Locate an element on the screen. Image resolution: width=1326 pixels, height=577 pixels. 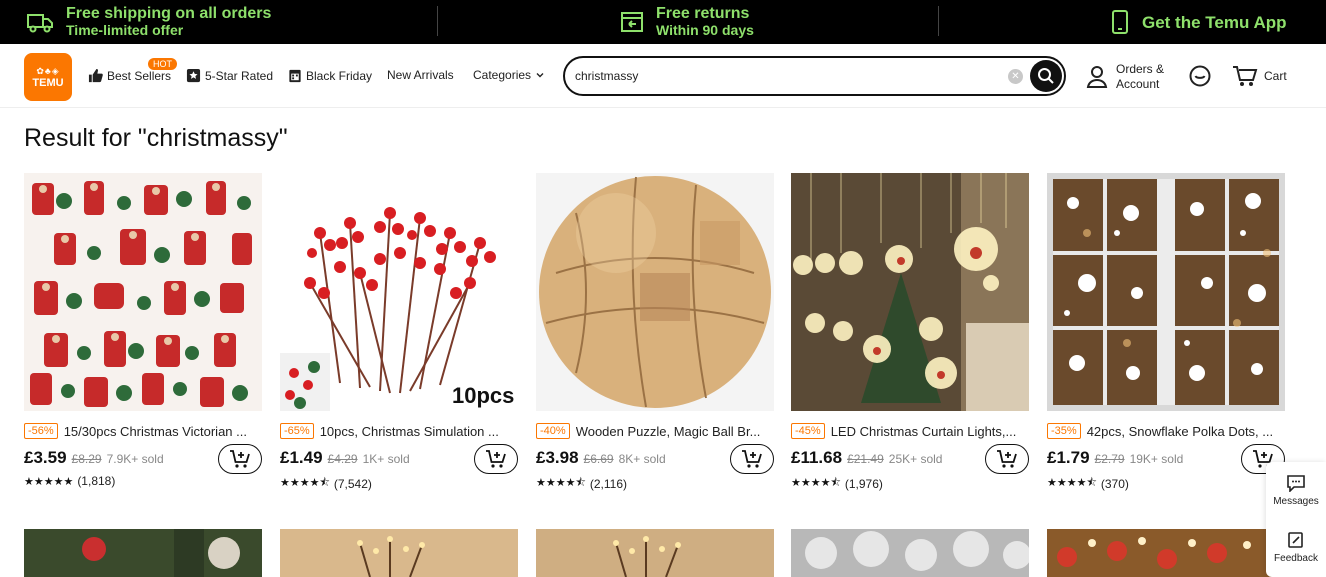
nav-best-sellers: Best Sellers is located at coordinates (129, 75).